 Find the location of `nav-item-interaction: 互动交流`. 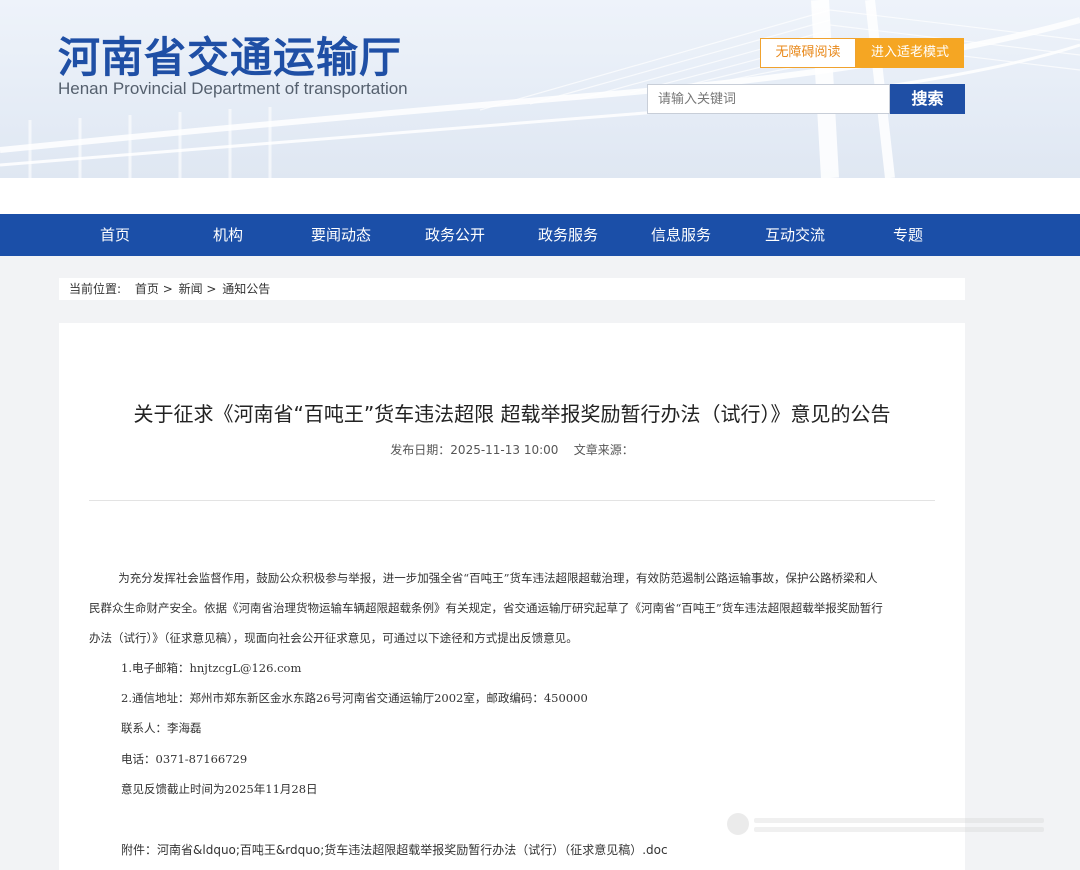

nav-item-interaction: 互动交流 is located at coordinates (795, 235).